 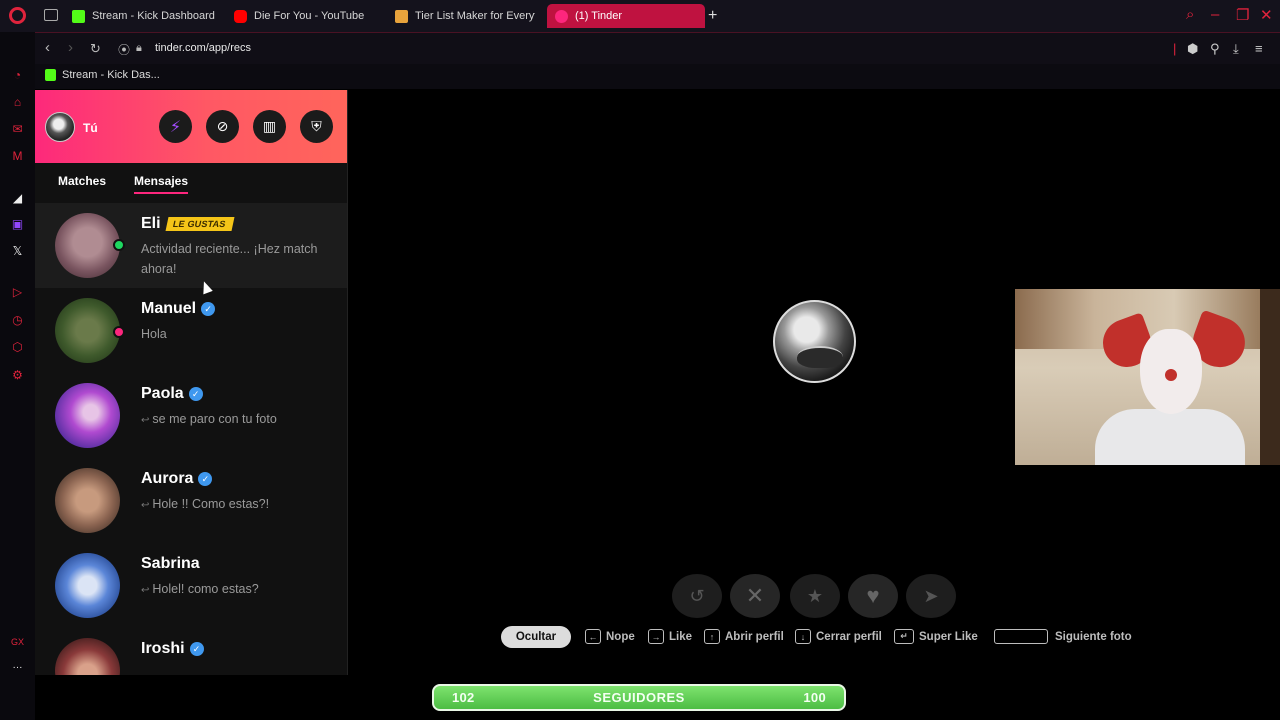 I want to click on menu-icon: ≡, so click(x=1259, y=48).